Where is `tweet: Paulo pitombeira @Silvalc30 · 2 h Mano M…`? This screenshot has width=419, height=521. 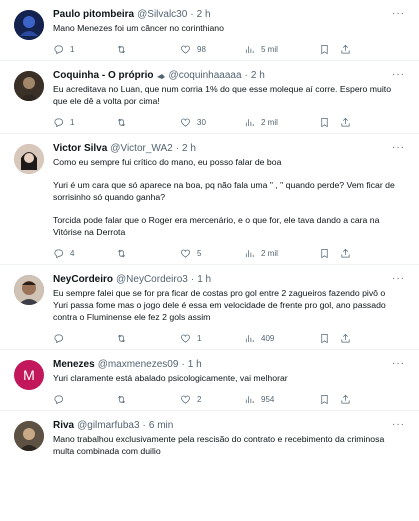 tweet: Paulo pitombeira @Silvalc30 · 2 h Mano M… is located at coordinates (209, 30).